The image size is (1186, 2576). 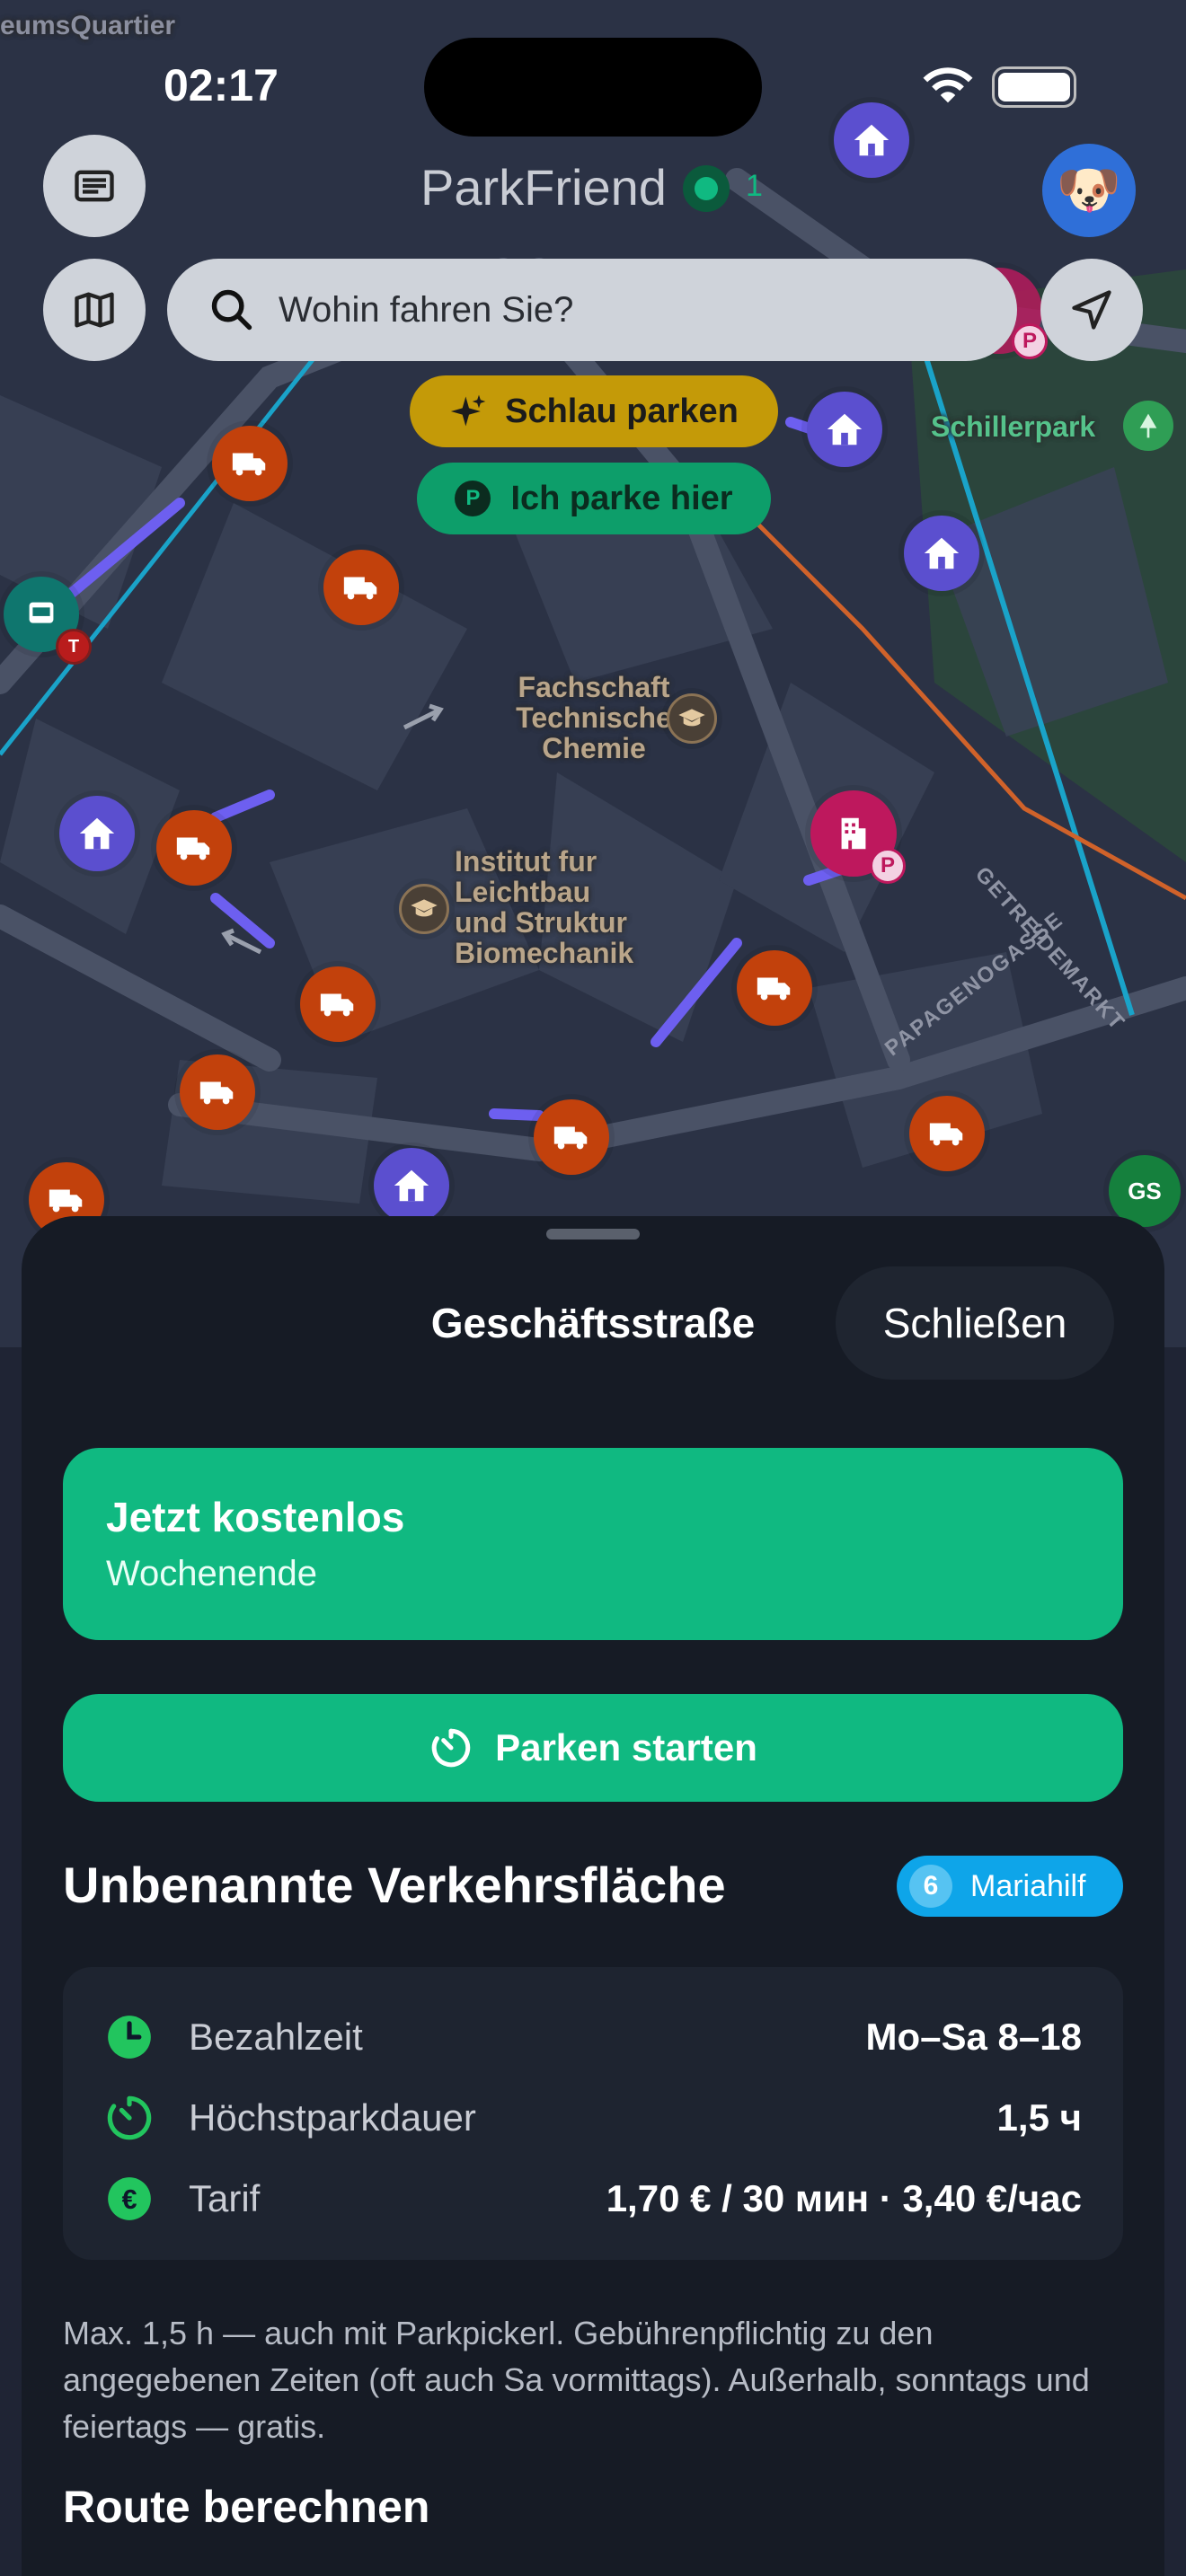 What do you see at coordinates (621, 498) in the screenshot?
I see `park-here-label: Ich parke hier` at bounding box center [621, 498].